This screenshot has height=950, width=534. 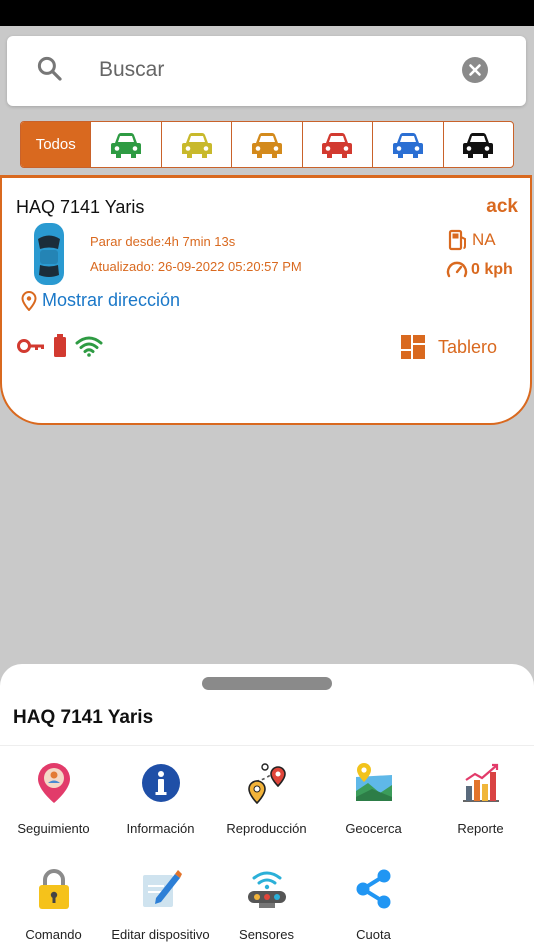 What do you see at coordinates (468, 346) in the screenshot?
I see `dashboard-label: Tablero` at bounding box center [468, 346].